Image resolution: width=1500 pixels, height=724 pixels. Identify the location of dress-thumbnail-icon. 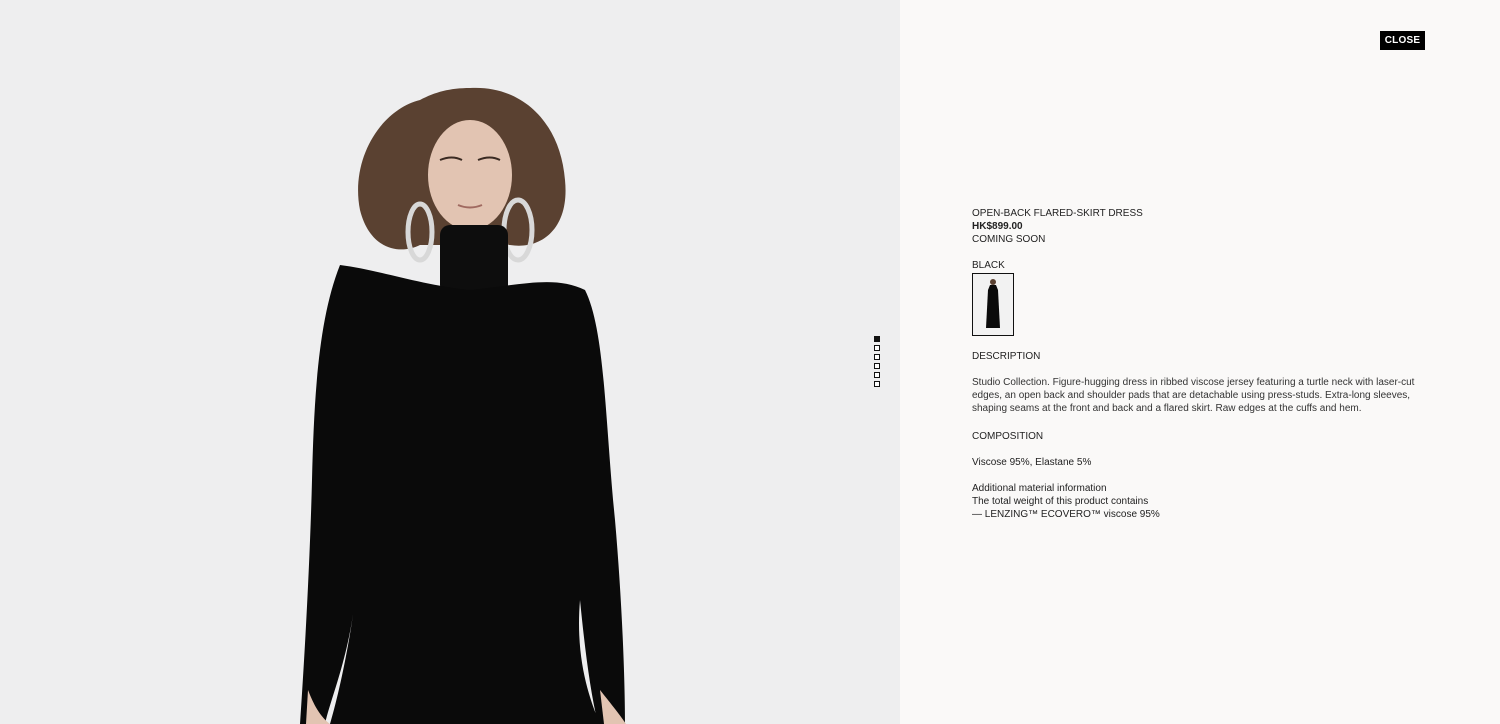
(993, 303).